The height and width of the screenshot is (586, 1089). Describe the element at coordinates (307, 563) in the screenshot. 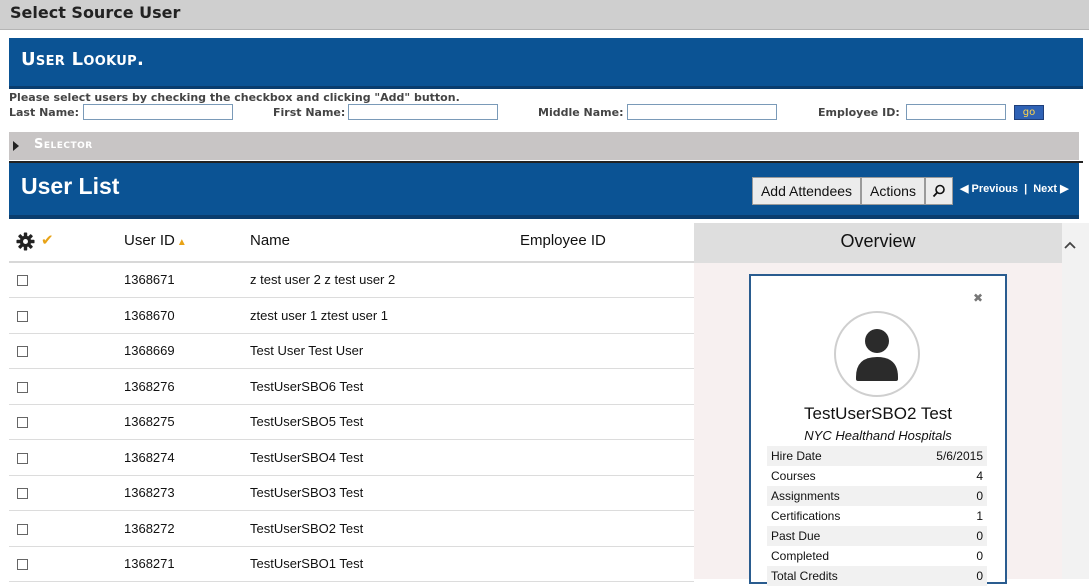

I see `name-cell: TestUserSBO1 Test` at that location.